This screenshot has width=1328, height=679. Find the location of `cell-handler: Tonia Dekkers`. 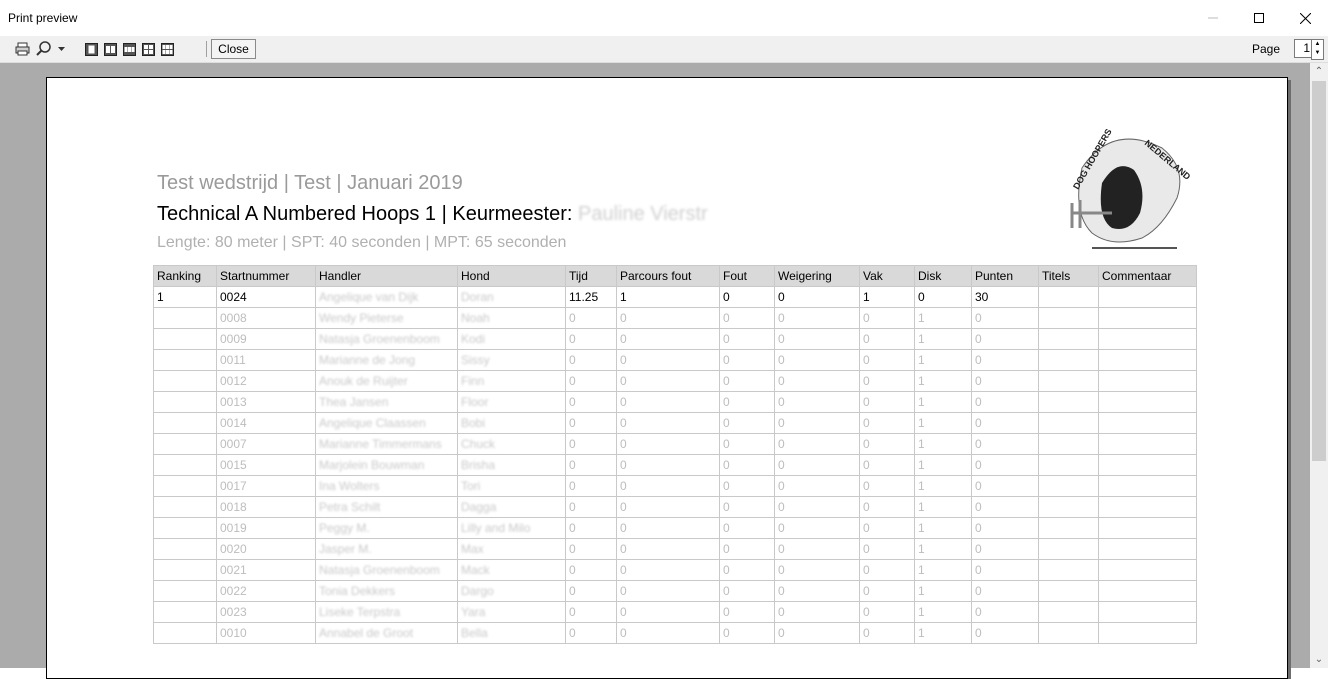

cell-handler: Tonia Dekkers is located at coordinates (386, 591).